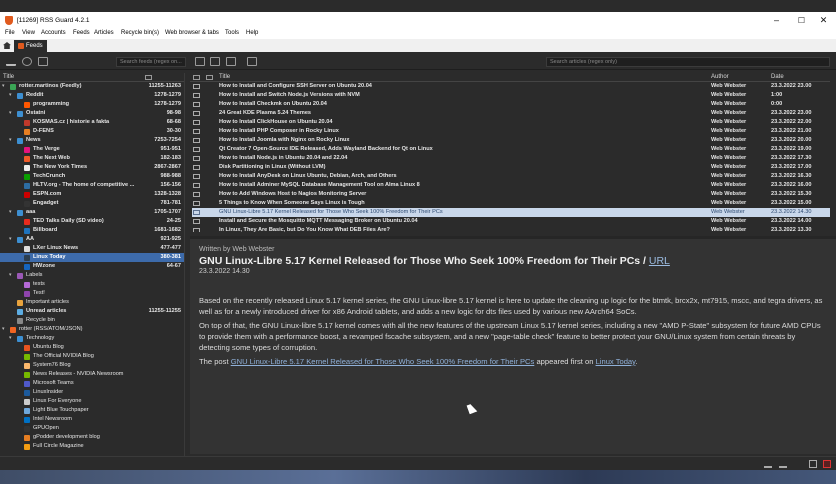 The height and width of the screenshot is (484, 836). I want to click on feed-item: System76 Blog, so click(92, 365).